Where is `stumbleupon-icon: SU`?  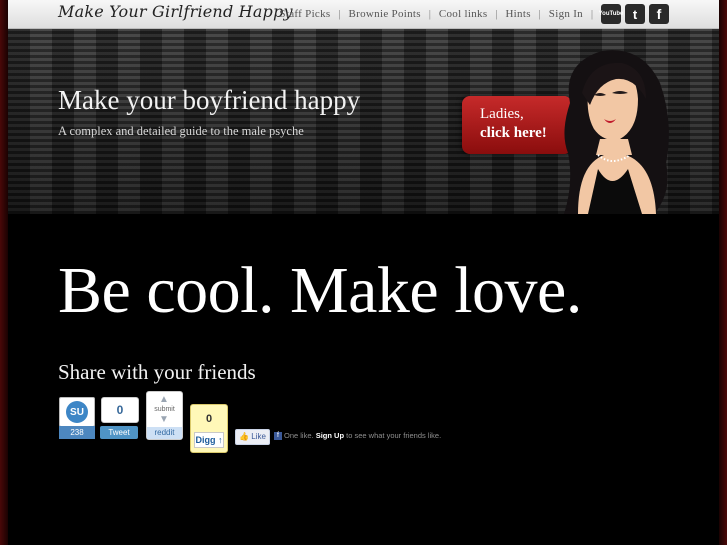 stumbleupon-icon: SU is located at coordinates (77, 412).